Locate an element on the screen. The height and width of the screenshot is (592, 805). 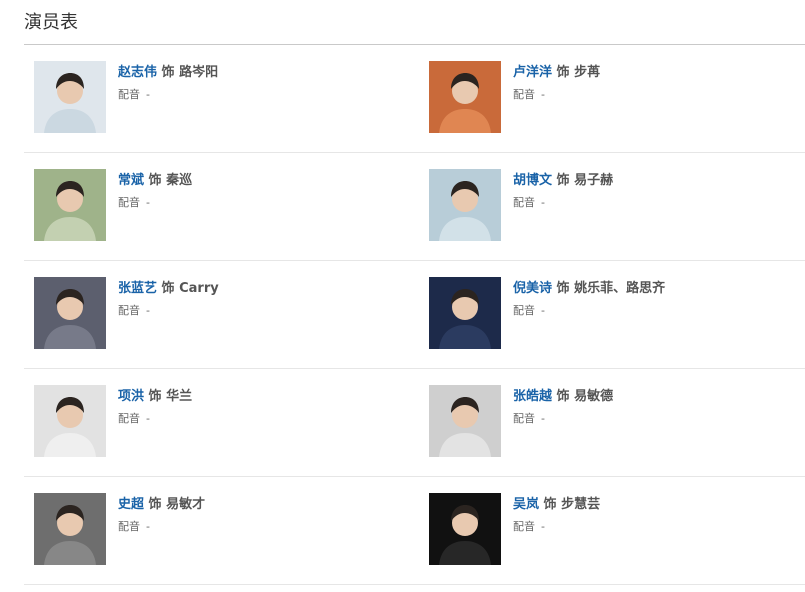
actor-name-link: 倪美诗 is located at coordinates (532, 288).